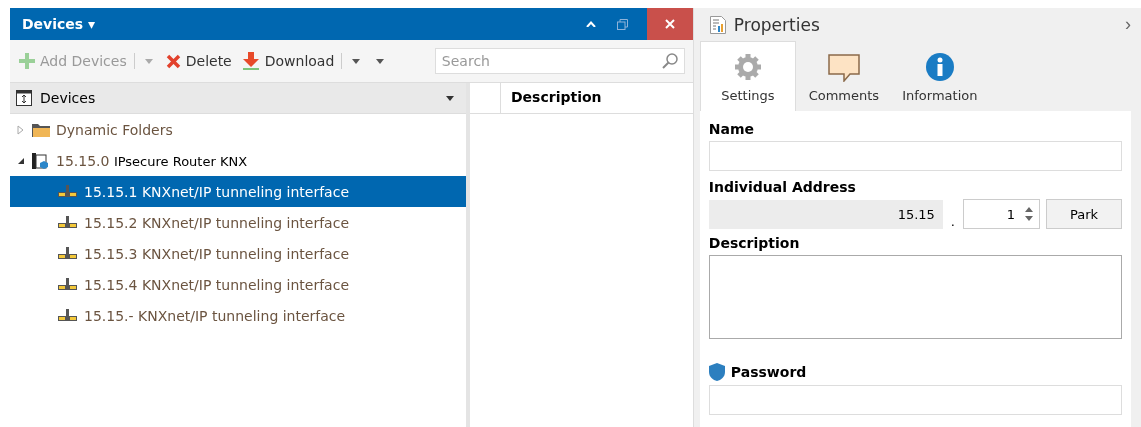  Describe the element at coordinates (1084, 214) in the screenshot. I see `park-button: Park` at that location.